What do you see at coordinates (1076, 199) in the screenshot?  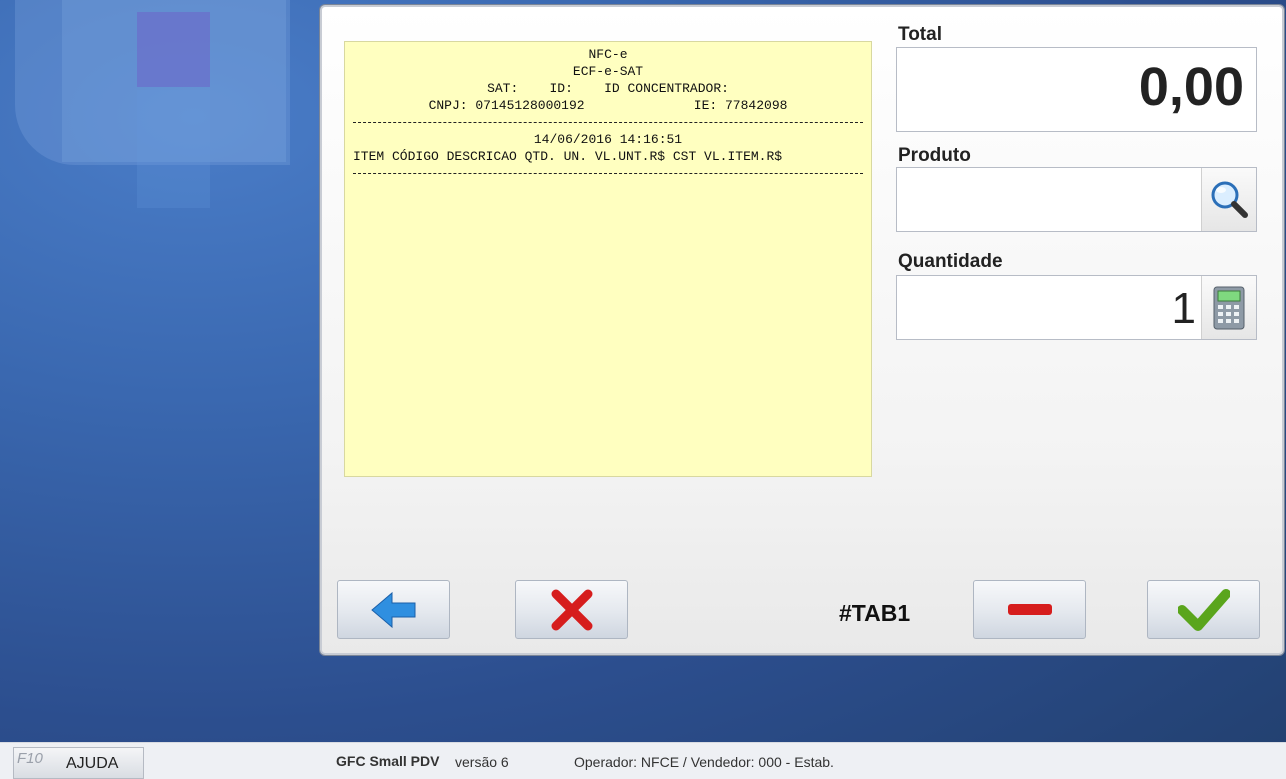 I see `produto-input` at bounding box center [1076, 199].